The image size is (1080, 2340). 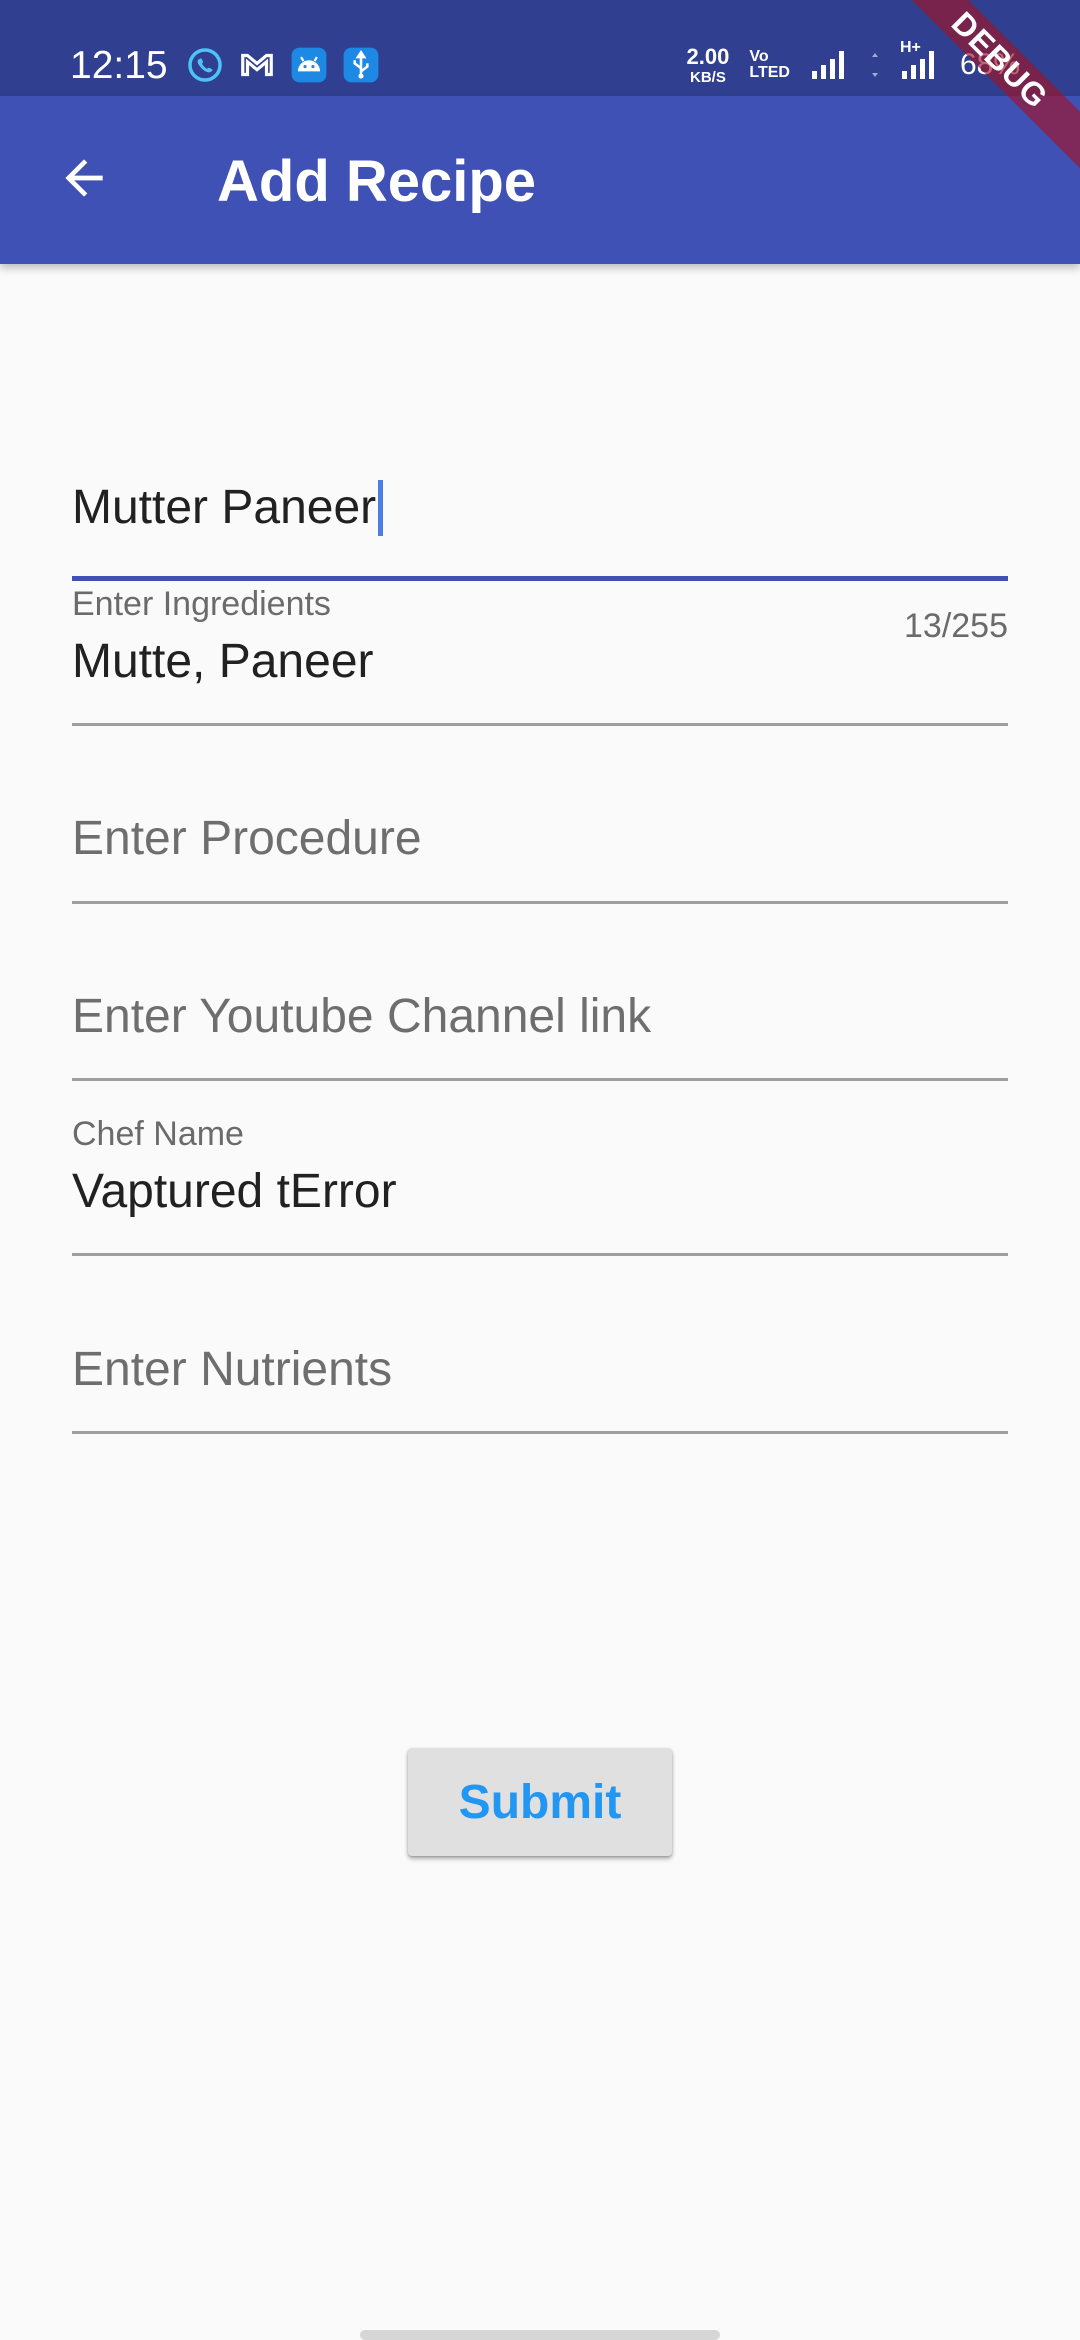 I want to click on gesture-navigation-bar, so click(x=540, y=2335).